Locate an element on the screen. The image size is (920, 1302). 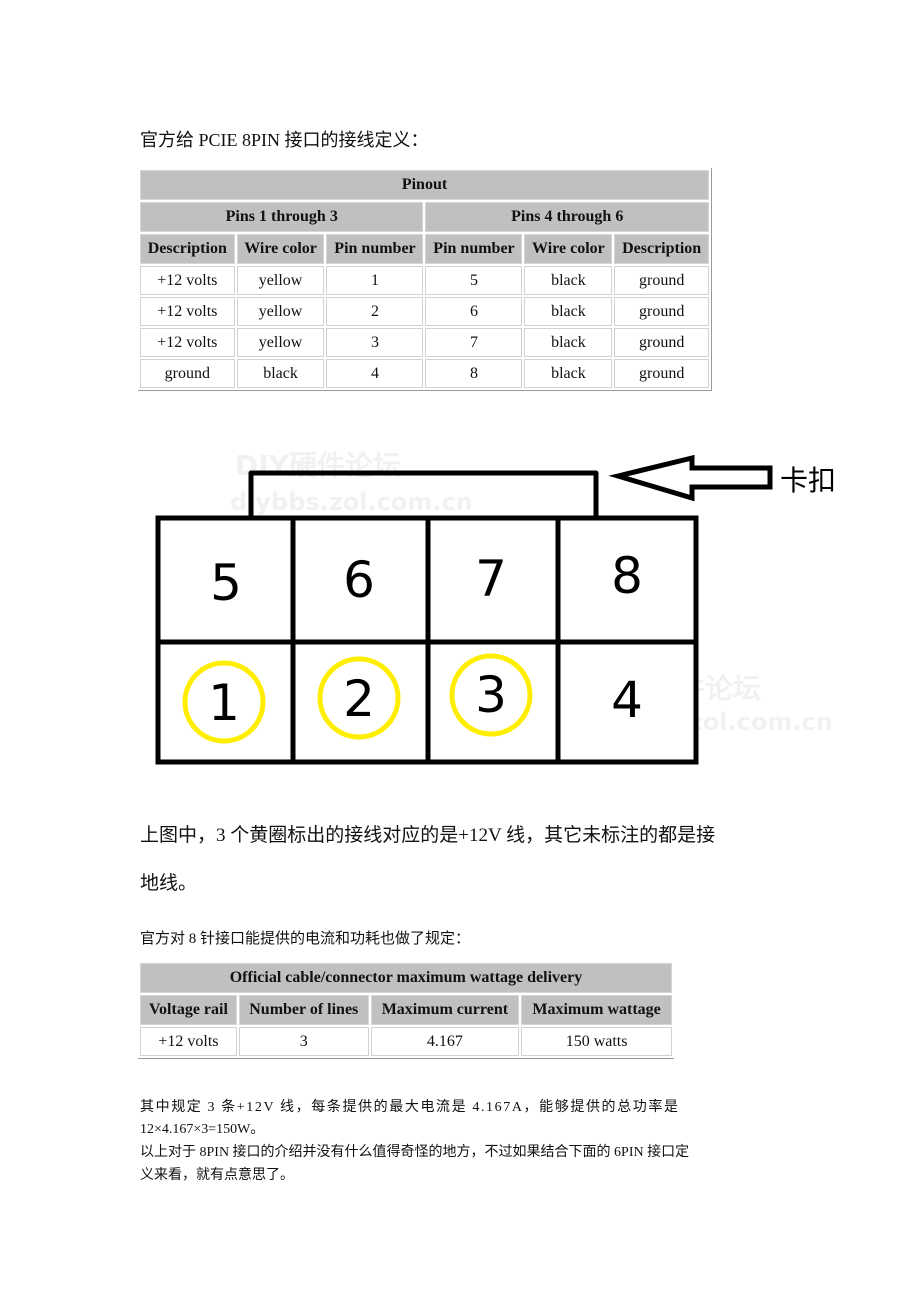
table-row: +12 volts yellow 1 5 black ground is located at coordinates (424, 280).